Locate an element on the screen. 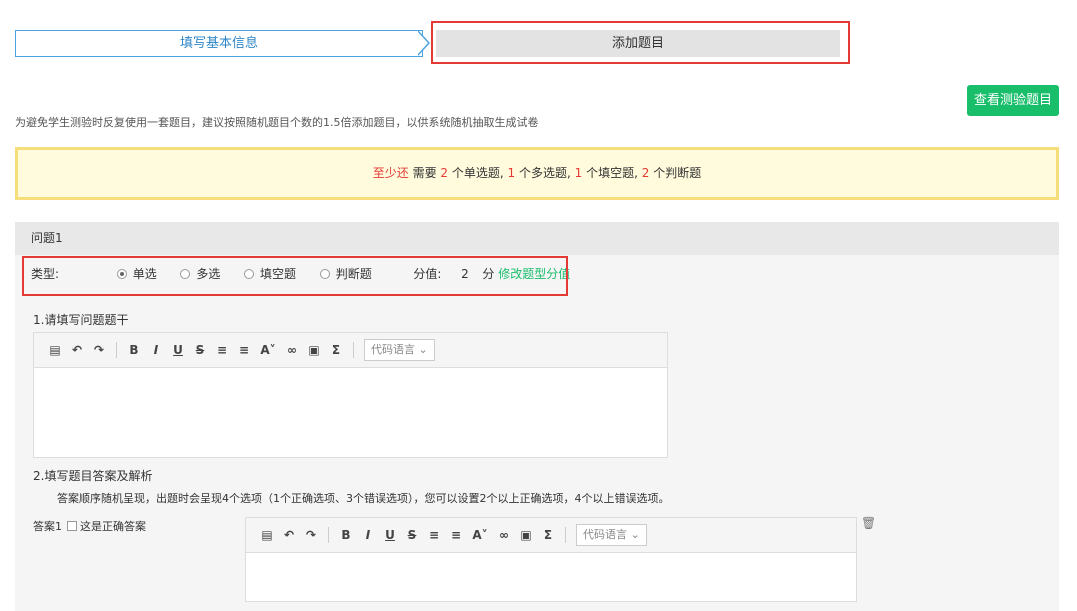 The height and width of the screenshot is (611, 1077). answer1-label: 答案1 is located at coordinates (47, 526).